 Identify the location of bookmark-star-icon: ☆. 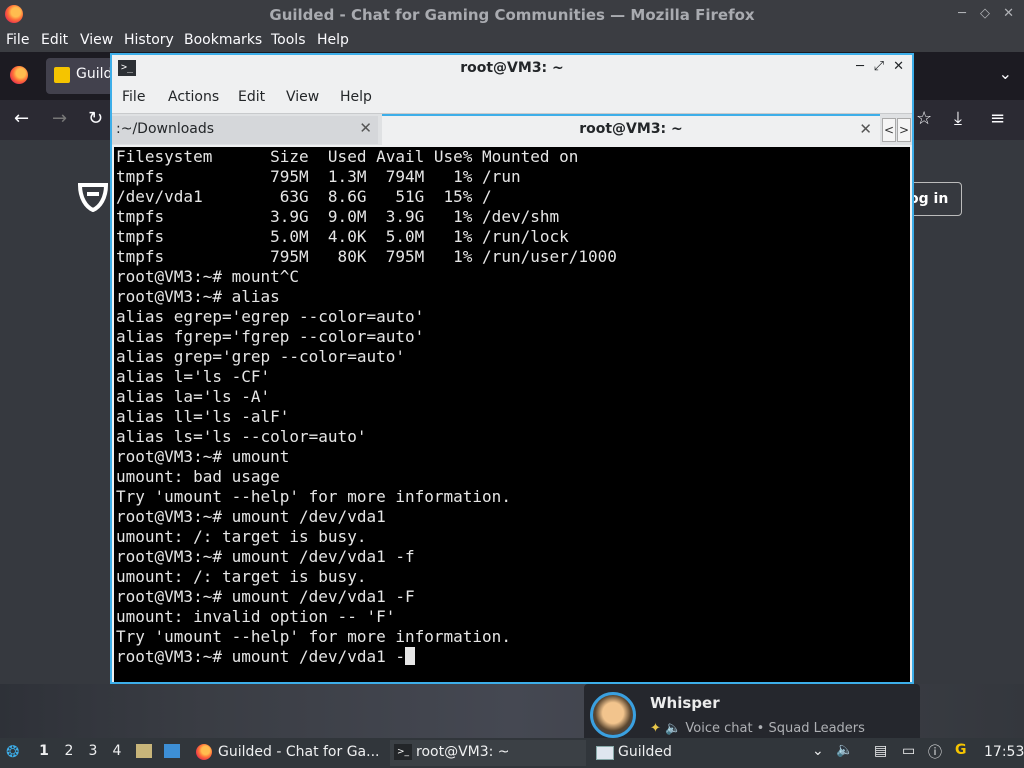
(924, 118).